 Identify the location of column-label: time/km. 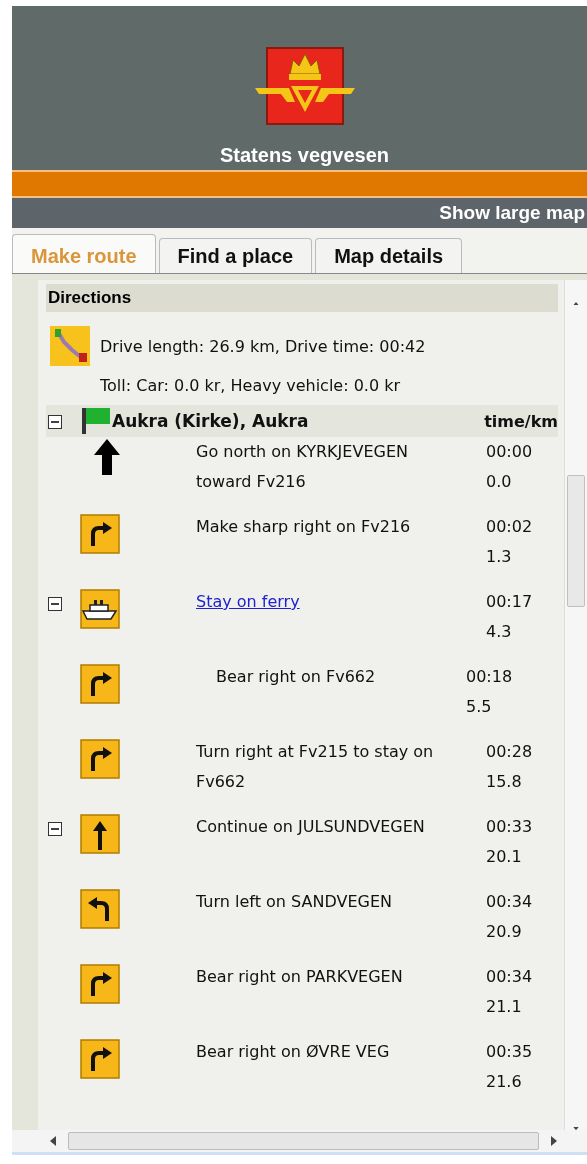
(521, 421).